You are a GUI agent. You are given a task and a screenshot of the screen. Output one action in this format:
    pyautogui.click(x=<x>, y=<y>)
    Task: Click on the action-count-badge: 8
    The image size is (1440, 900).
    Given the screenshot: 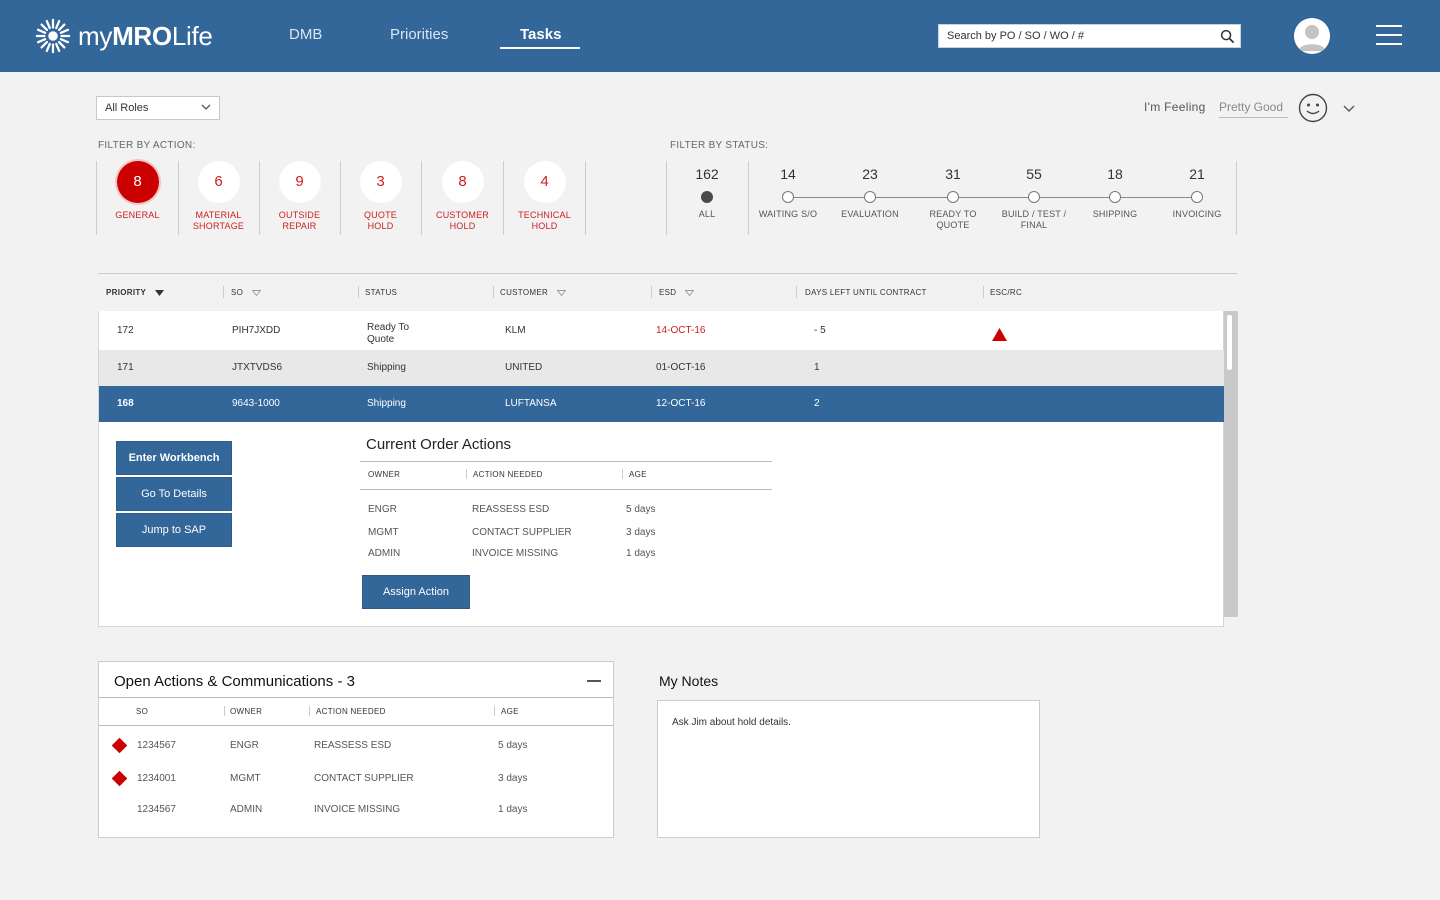 What is the action you would take?
    pyautogui.click(x=462, y=182)
    